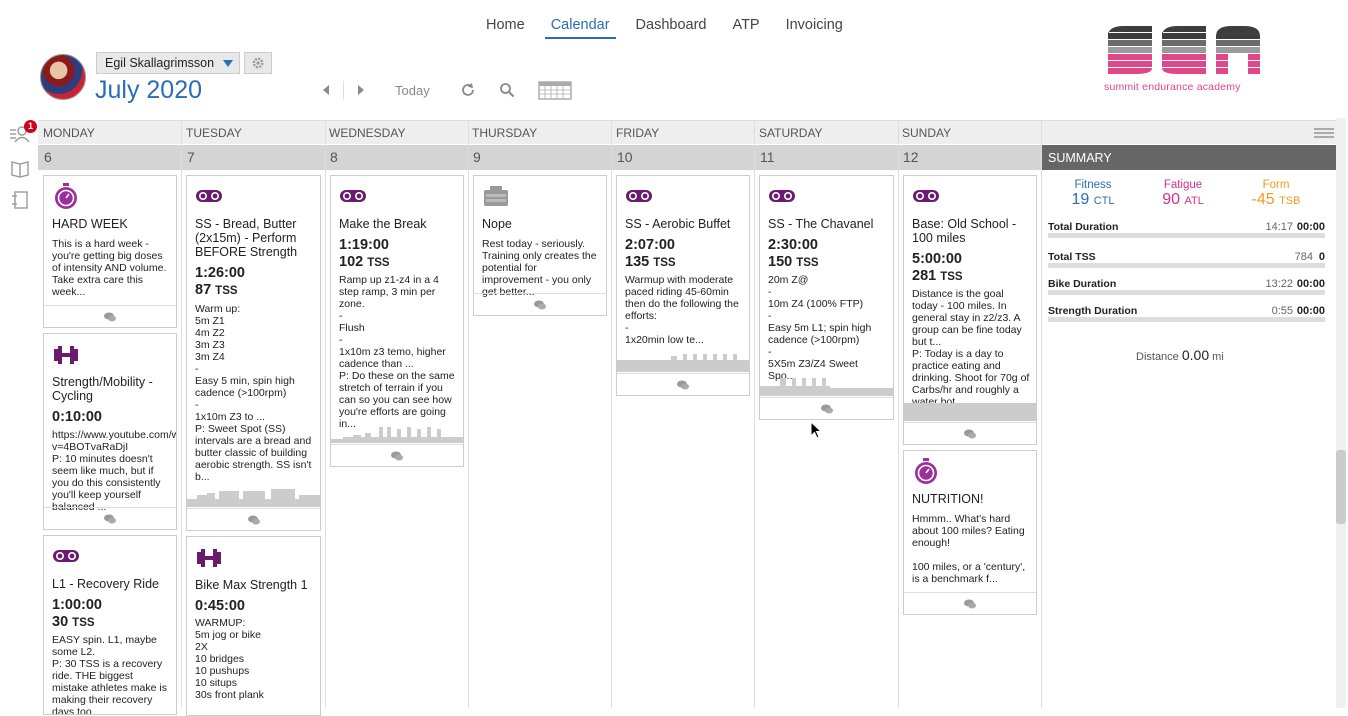 This screenshot has width=1348, height=716. What do you see at coordinates (767, 157) in the screenshot?
I see `date-number: 11` at bounding box center [767, 157].